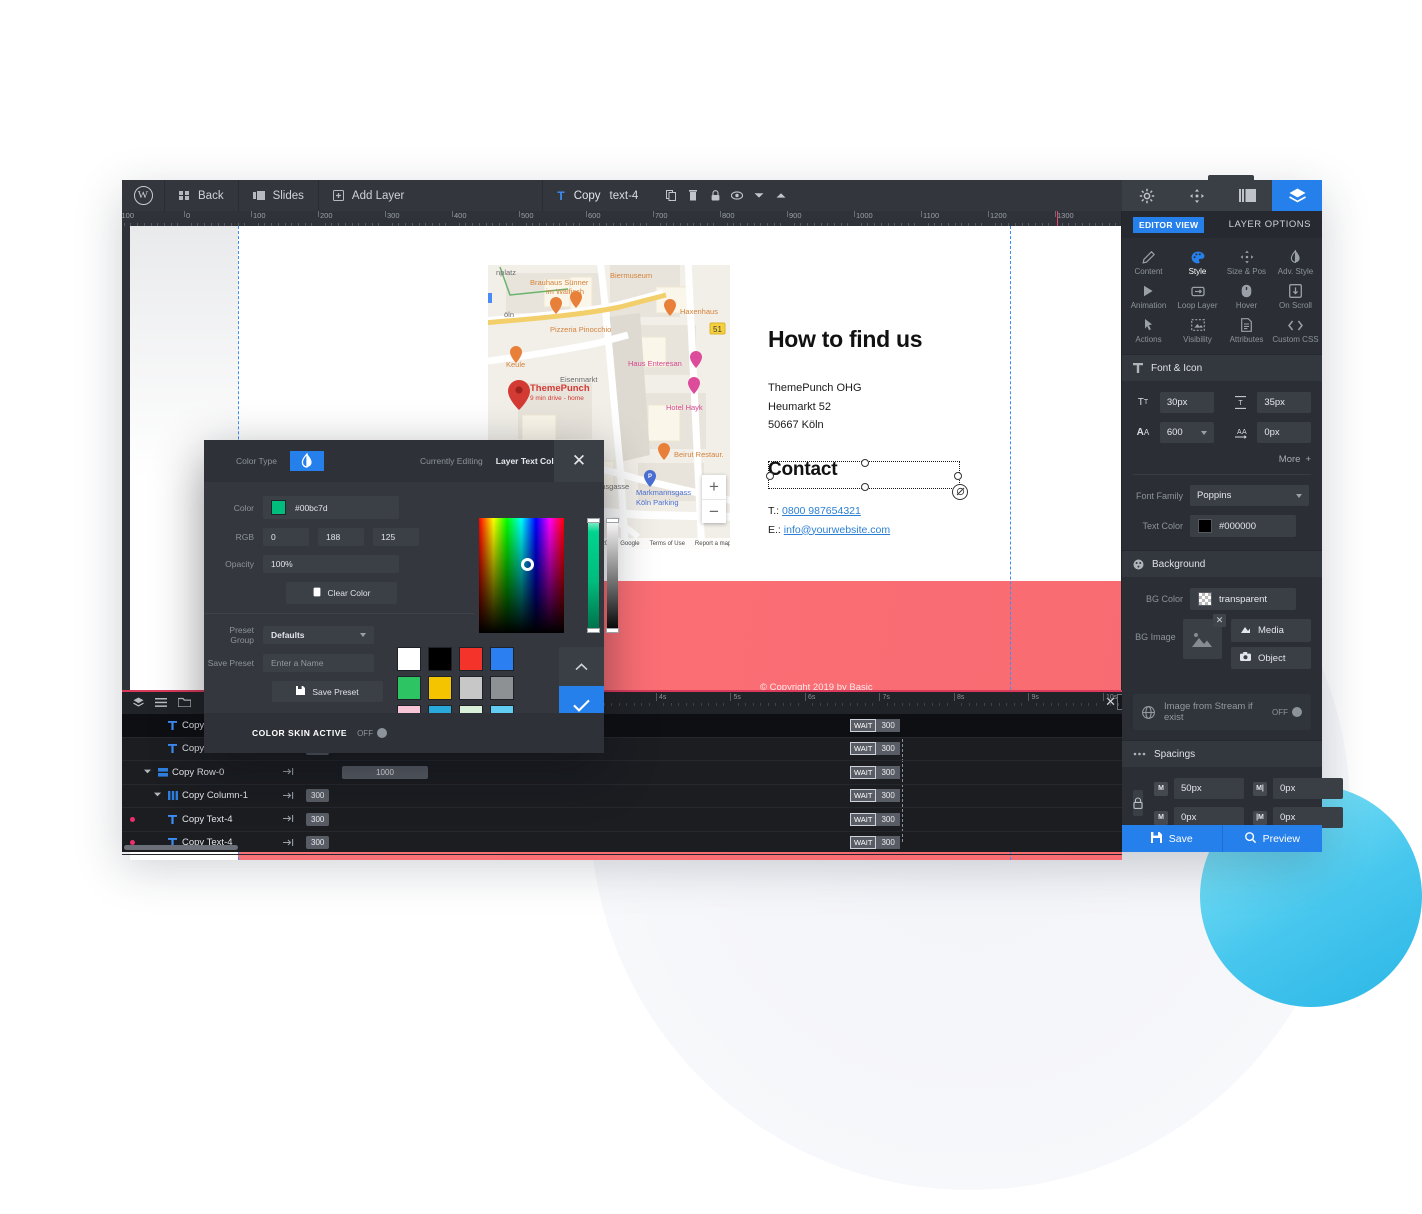  I want to click on resize-handle-top, so click(865, 462).